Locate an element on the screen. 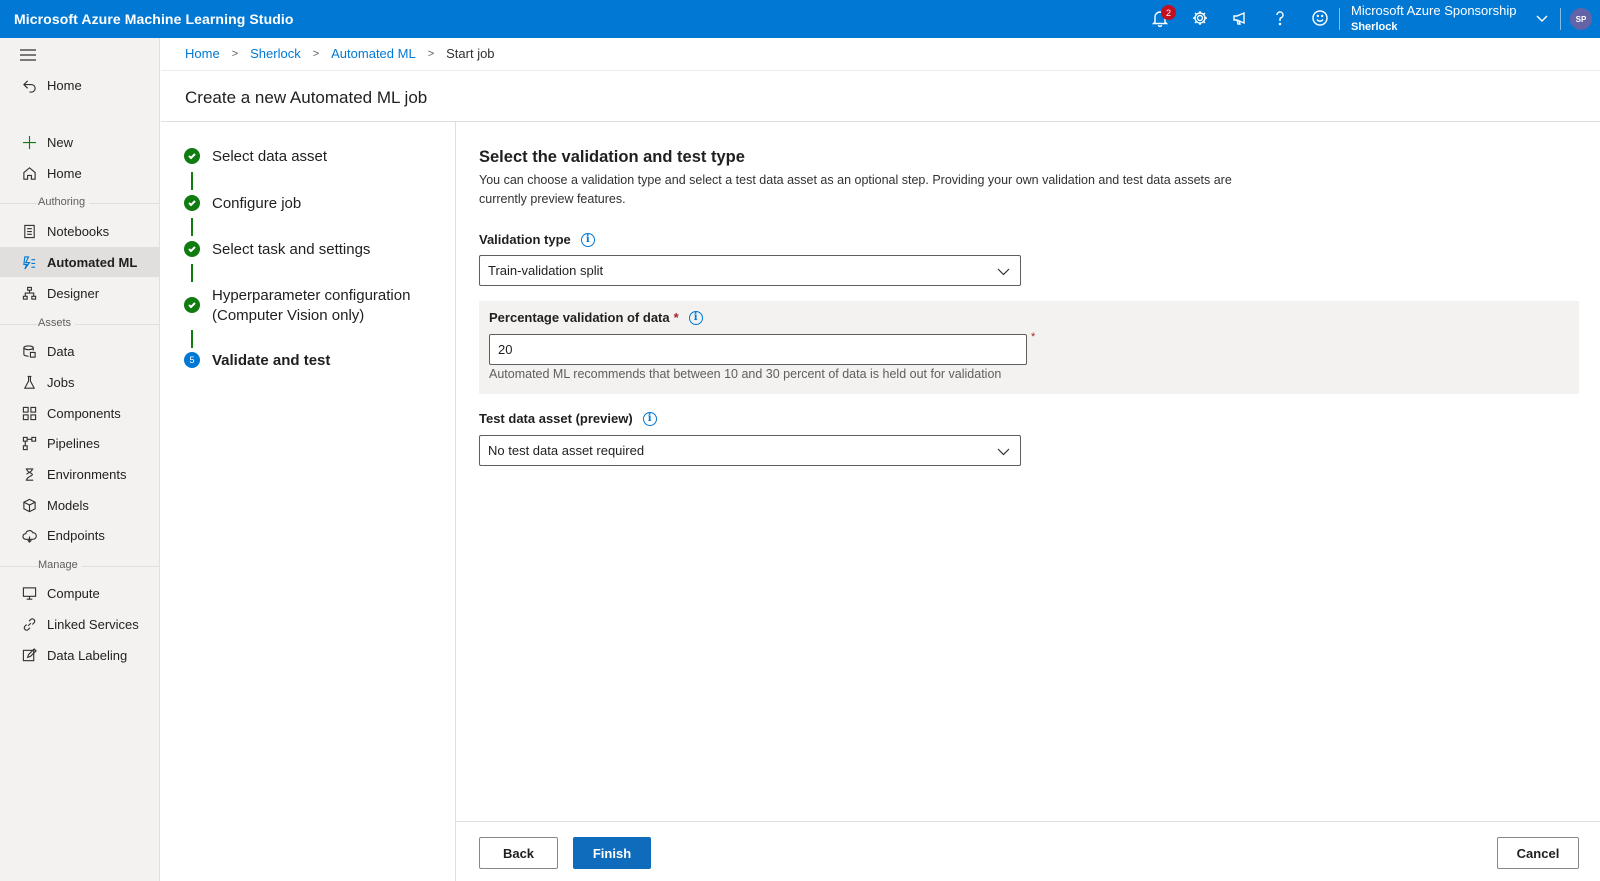 This screenshot has width=1600, height=881. sidebar-item-linked-services: Linked Services is located at coordinates (80, 624).